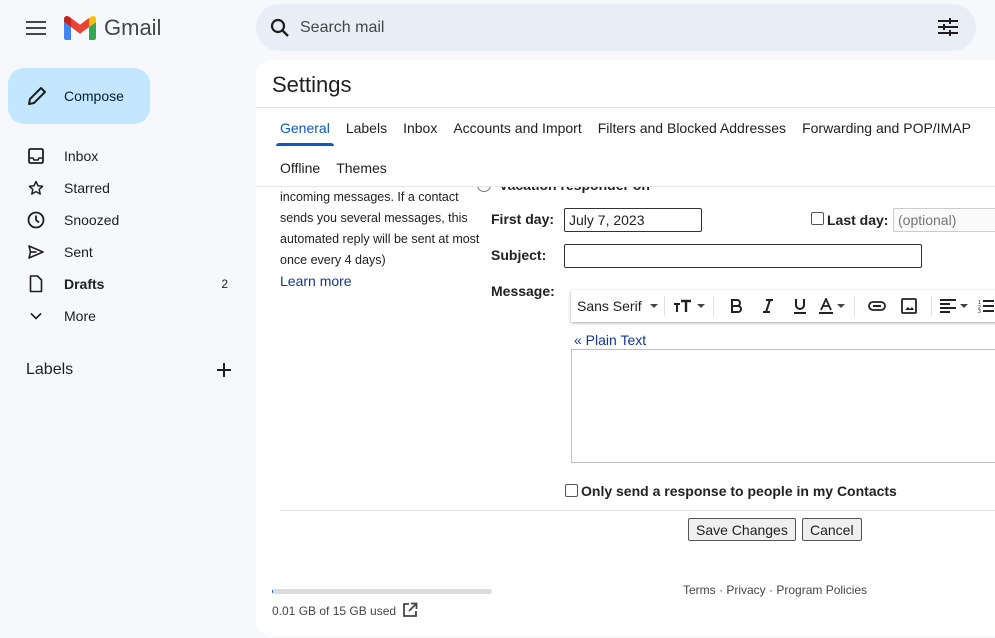  What do you see at coordinates (743, 256) in the screenshot?
I see `subject-input` at bounding box center [743, 256].